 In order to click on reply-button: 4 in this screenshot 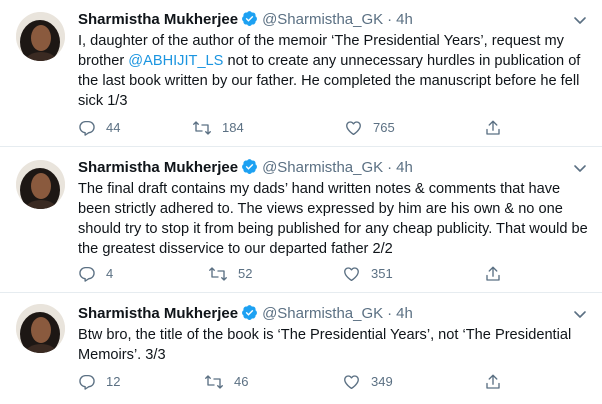, I will do `click(95, 274)`.